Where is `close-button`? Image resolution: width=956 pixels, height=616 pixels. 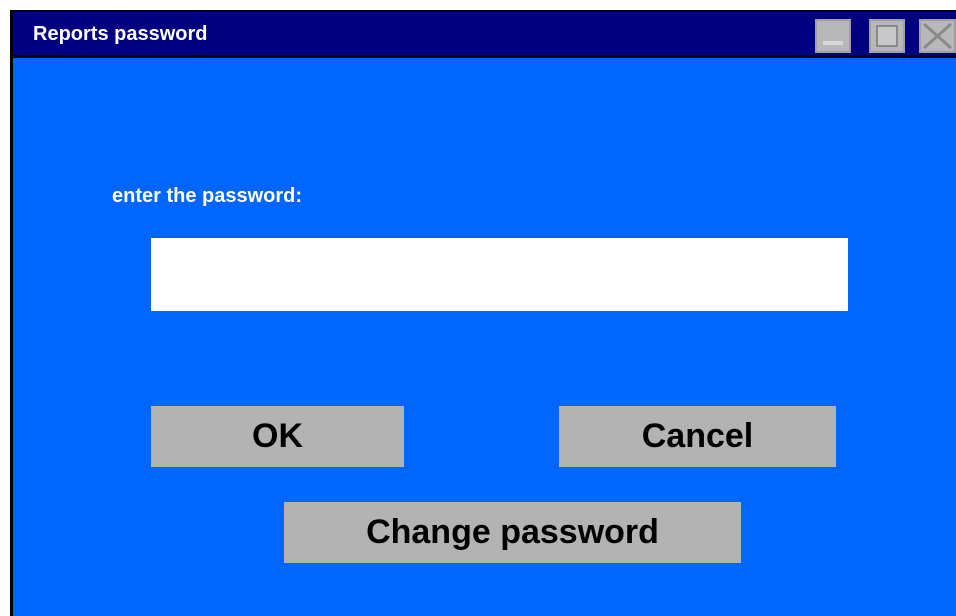 close-button is located at coordinates (937, 36).